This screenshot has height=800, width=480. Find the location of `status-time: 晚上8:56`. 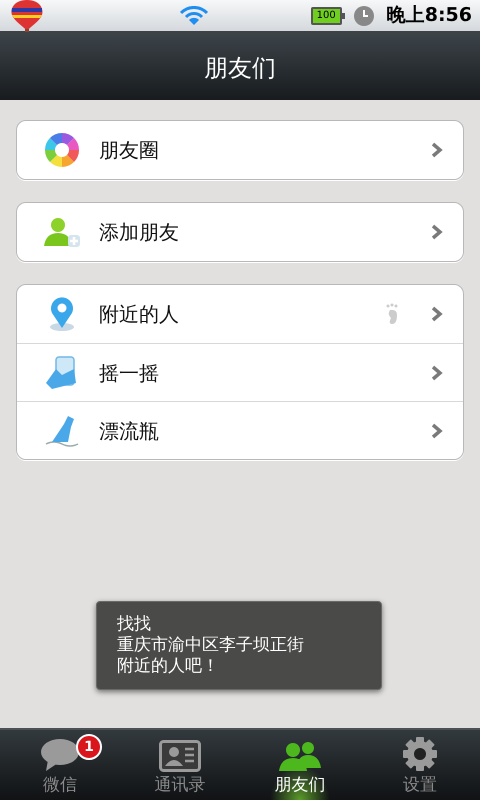

status-time: 晚上8:56 is located at coordinates (429, 15).